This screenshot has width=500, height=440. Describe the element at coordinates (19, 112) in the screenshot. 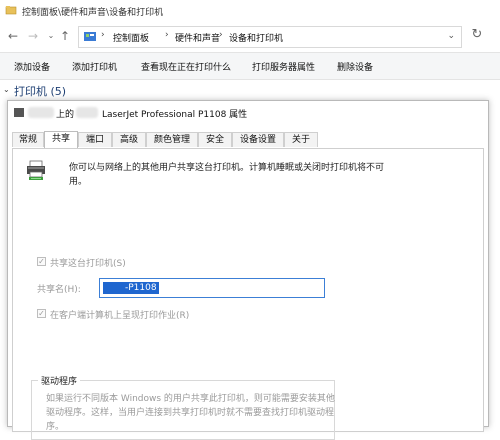

I see `printer-small-icon` at that location.